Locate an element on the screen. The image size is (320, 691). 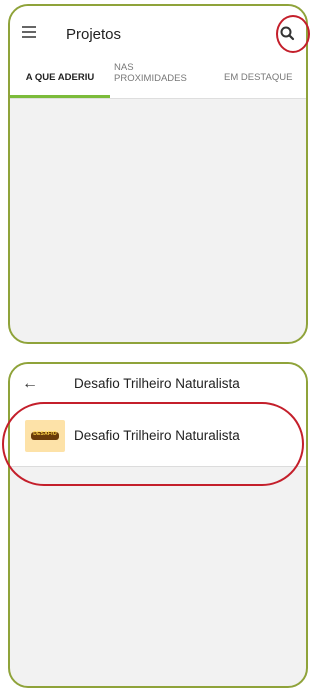
page-title: Projetos is located at coordinates (94, 34).